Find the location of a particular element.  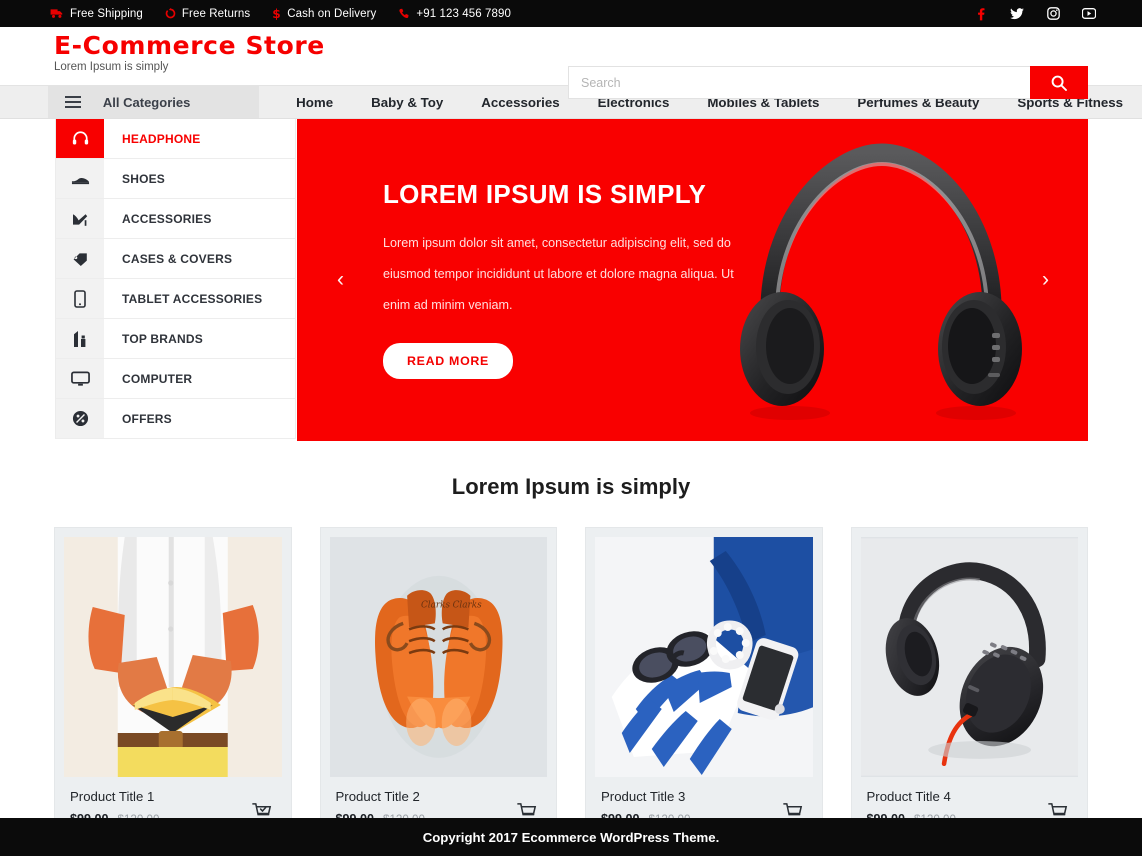

dollar-icon: $ is located at coordinates (276, 13).